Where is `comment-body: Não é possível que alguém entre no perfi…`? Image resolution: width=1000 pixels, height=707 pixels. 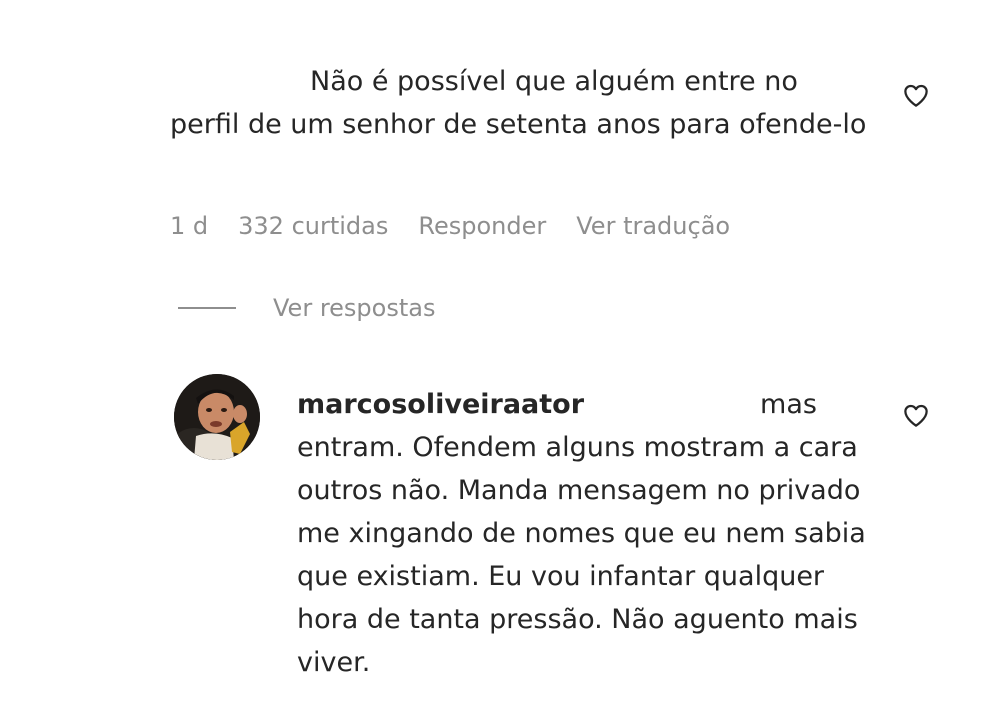
comment-body: Não é possível que alguém entre no perfi… is located at coordinates (518, 103).